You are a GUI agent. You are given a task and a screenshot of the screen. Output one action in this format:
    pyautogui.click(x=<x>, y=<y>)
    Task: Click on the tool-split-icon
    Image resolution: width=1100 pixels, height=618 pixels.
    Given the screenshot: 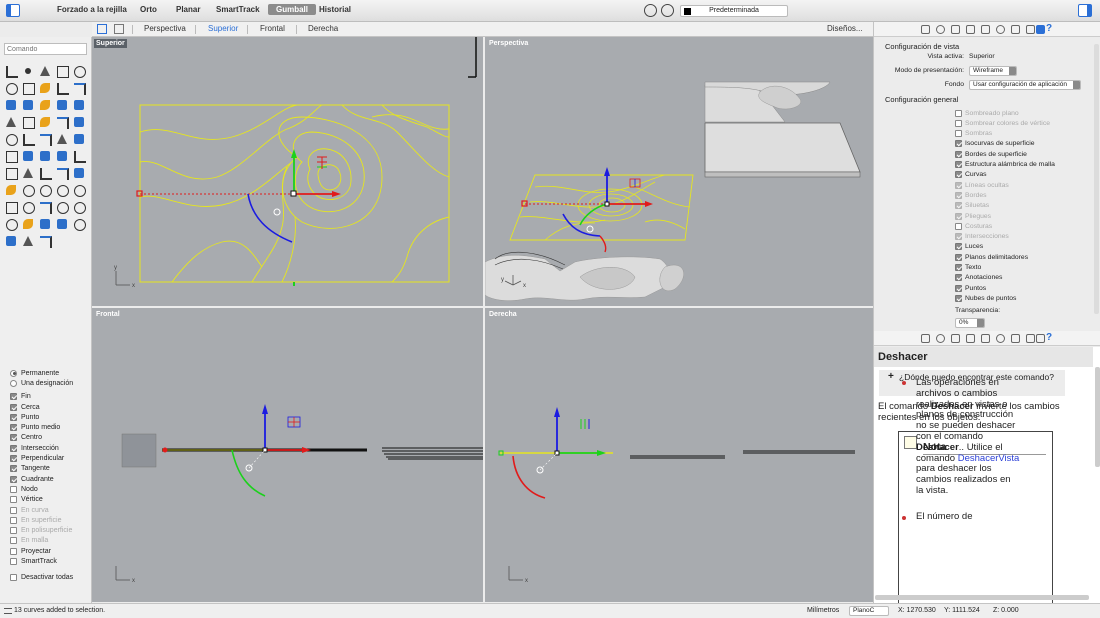 What is the action you would take?
    pyautogui.click(x=28, y=139)
    